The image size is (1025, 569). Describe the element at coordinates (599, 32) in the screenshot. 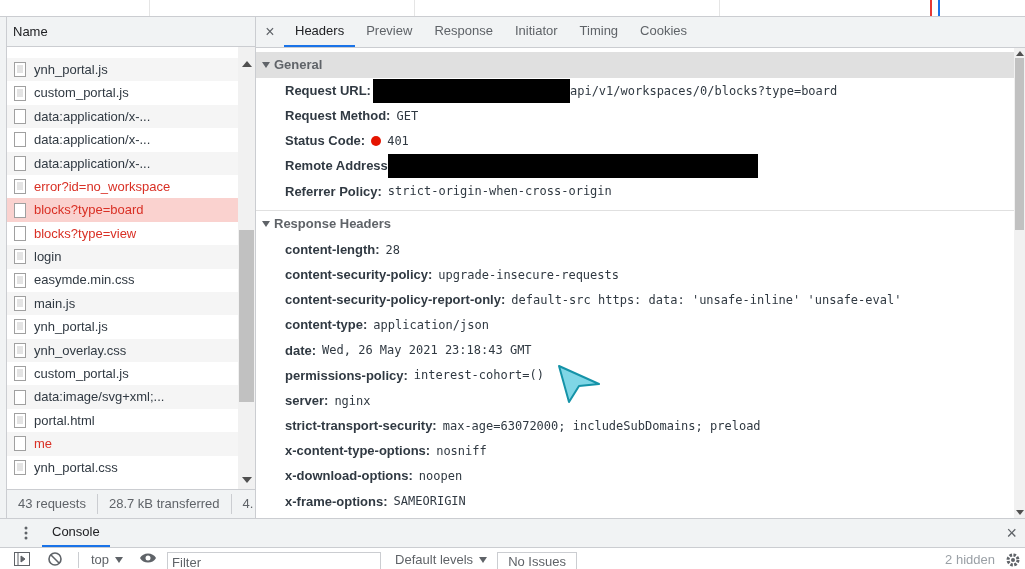

I see `tab: Timing` at that location.